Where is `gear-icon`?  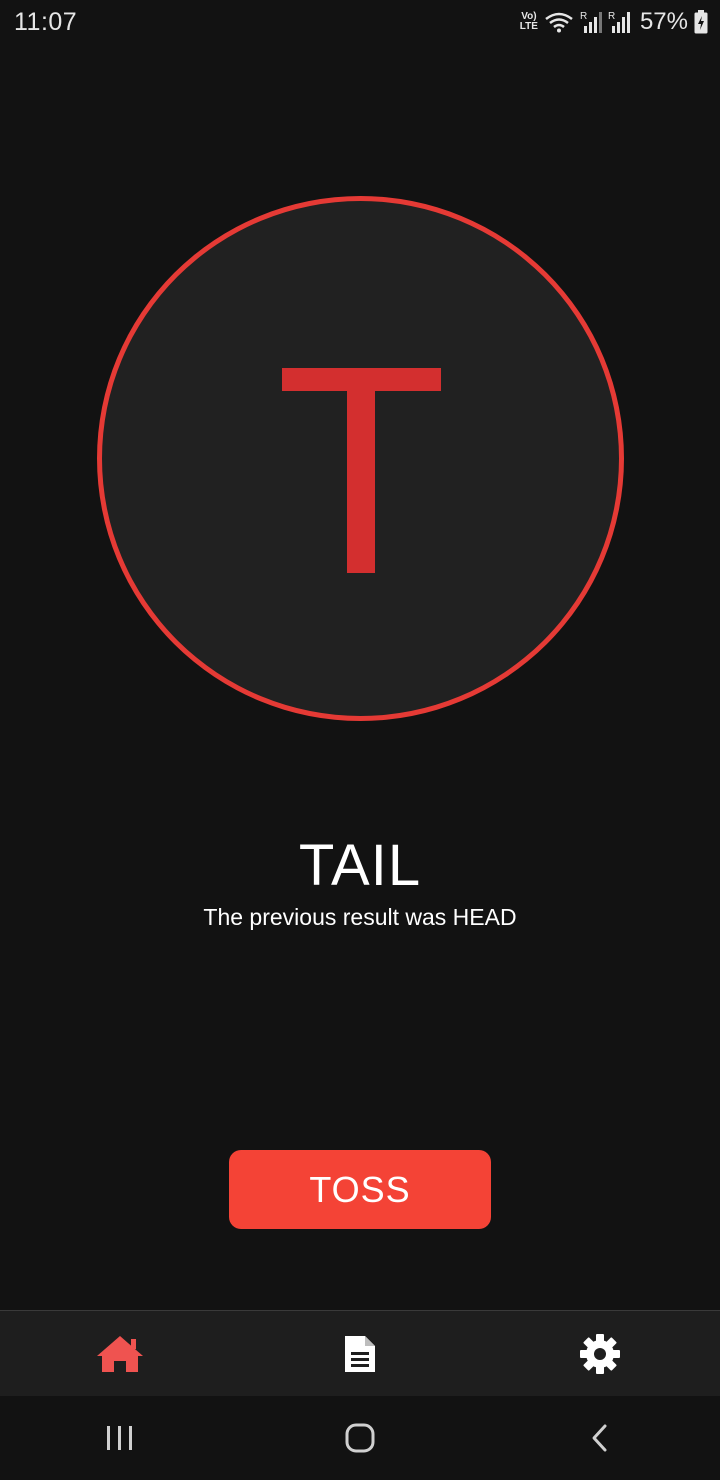 gear-icon is located at coordinates (600, 1353).